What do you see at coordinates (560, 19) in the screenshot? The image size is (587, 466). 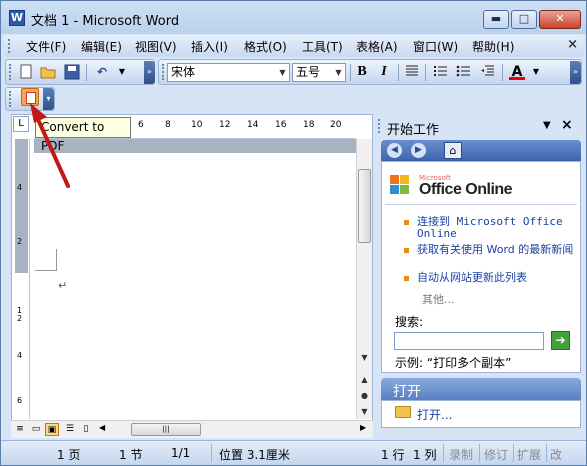 I see `close-button: ✕` at bounding box center [560, 19].